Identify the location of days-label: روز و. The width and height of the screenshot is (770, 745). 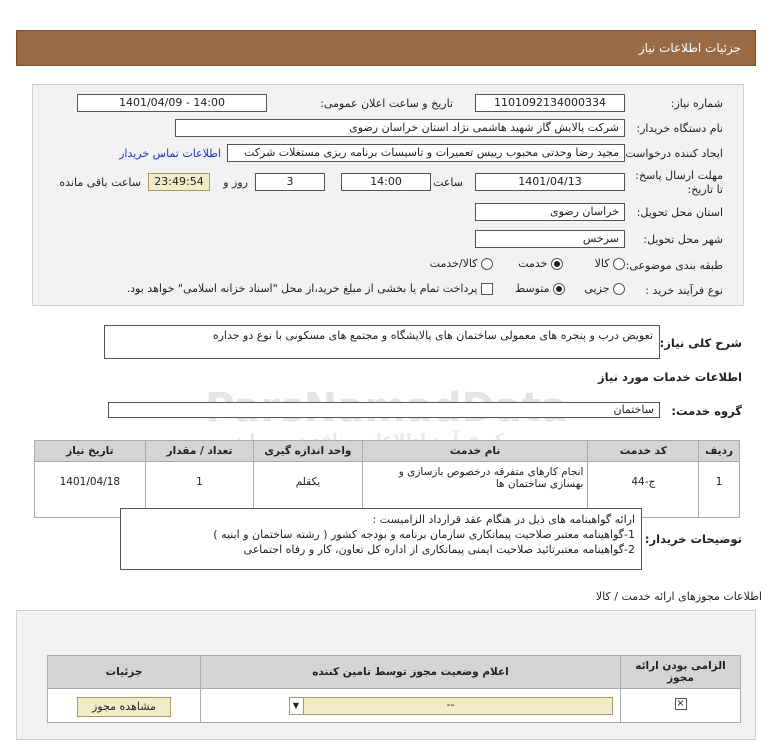
(235, 182).